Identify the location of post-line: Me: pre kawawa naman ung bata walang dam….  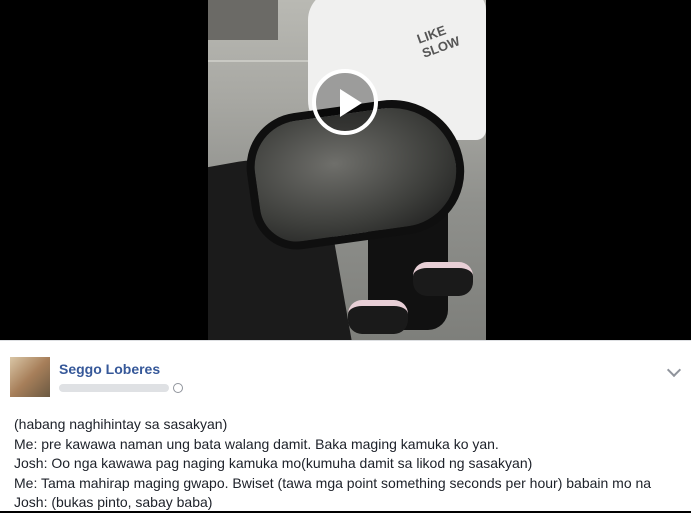
(256, 443).